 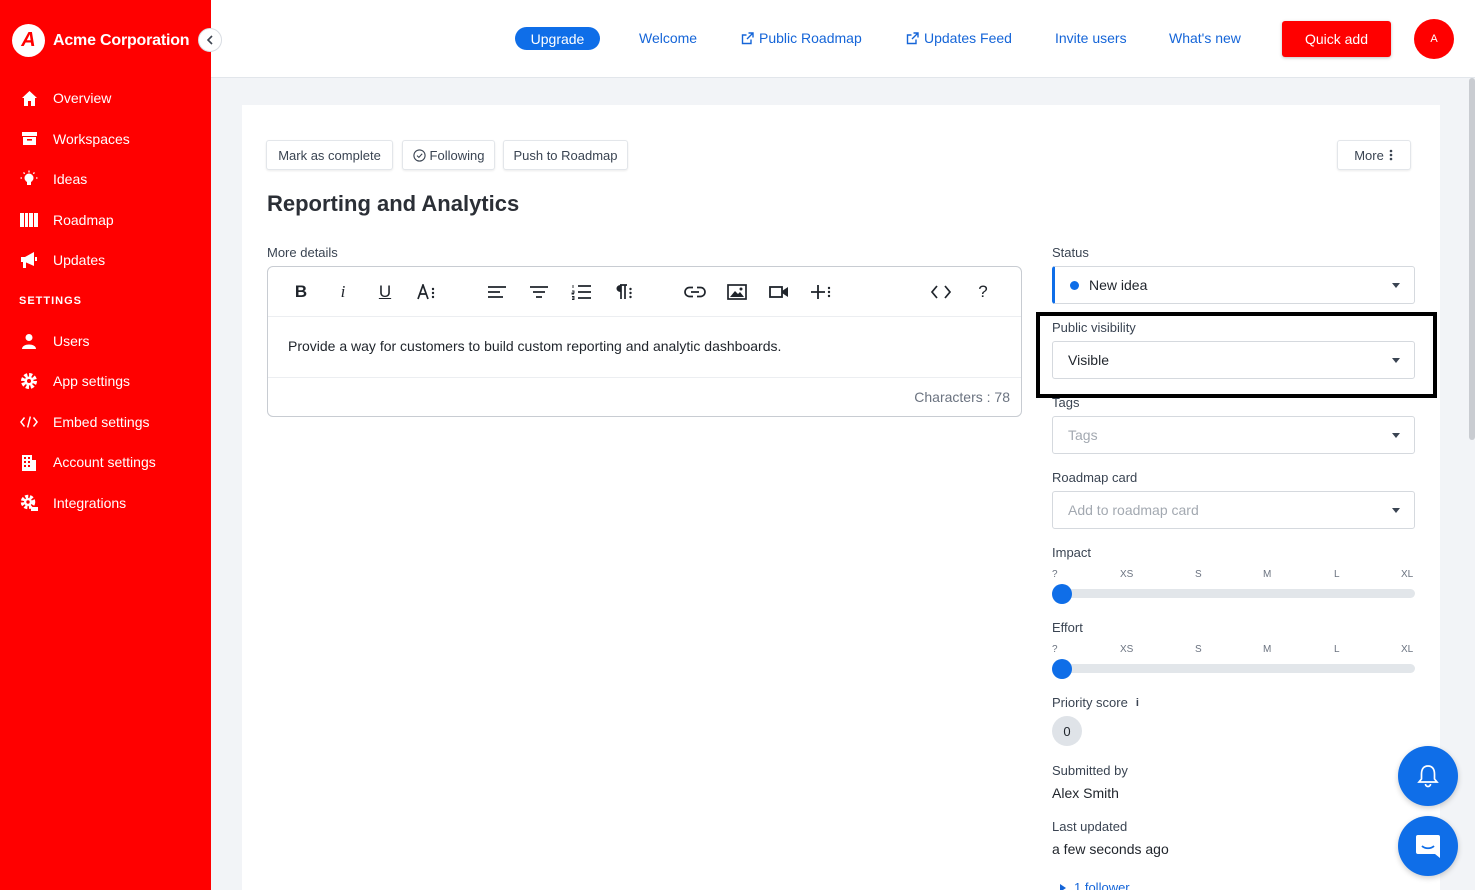 What do you see at coordinates (1074, 285) in the screenshot?
I see `status-dot-icon` at bounding box center [1074, 285].